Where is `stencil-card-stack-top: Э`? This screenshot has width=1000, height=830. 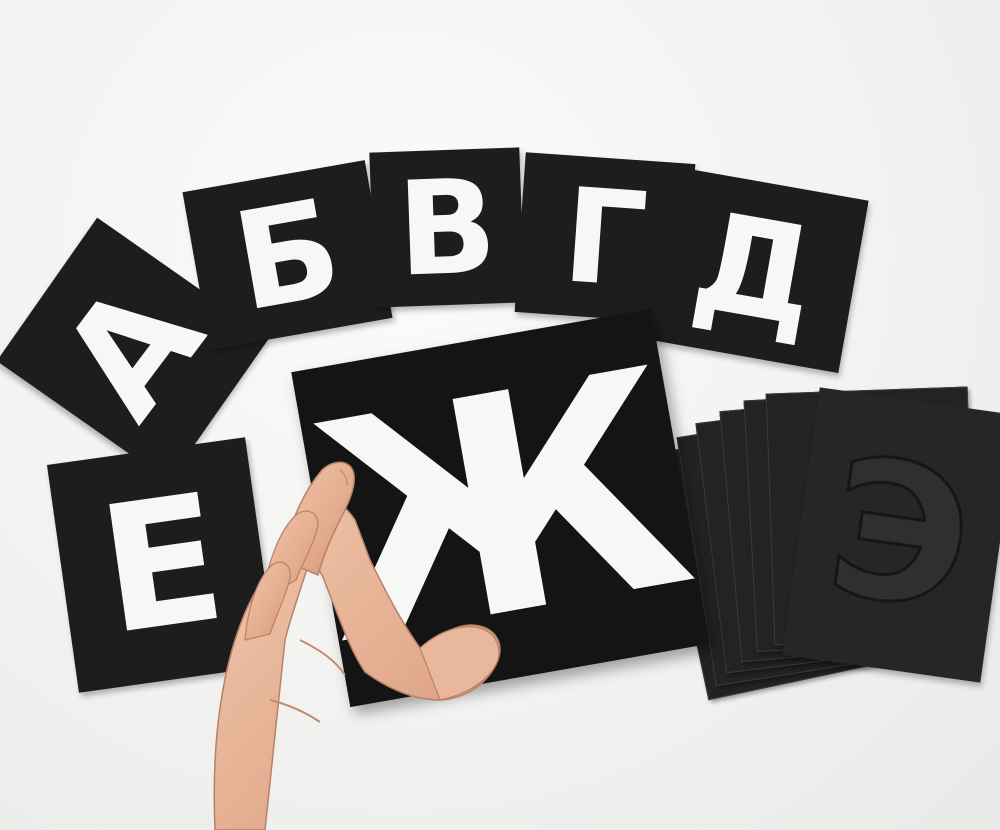 stencil-card-stack-top: Э is located at coordinates (891, 535).